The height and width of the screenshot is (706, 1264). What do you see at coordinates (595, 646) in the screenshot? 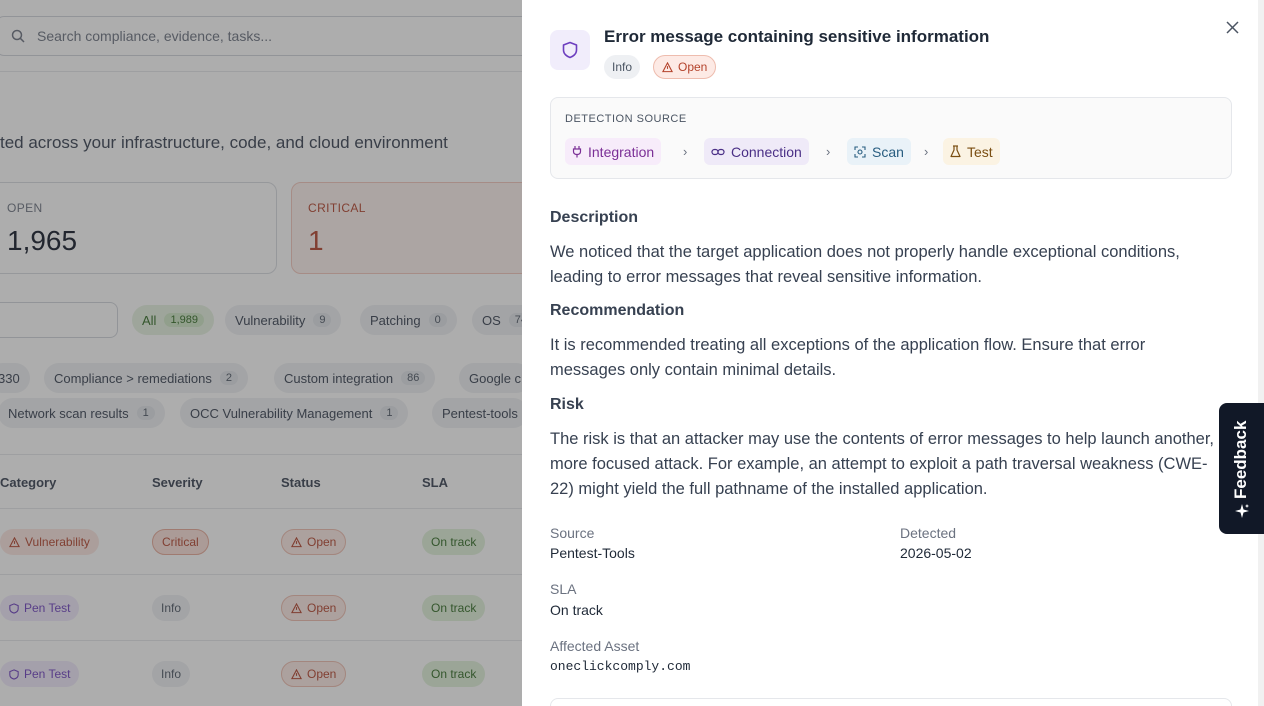
I see `affected-asset-label: Affected Asset` at bounding box center [595, 646].